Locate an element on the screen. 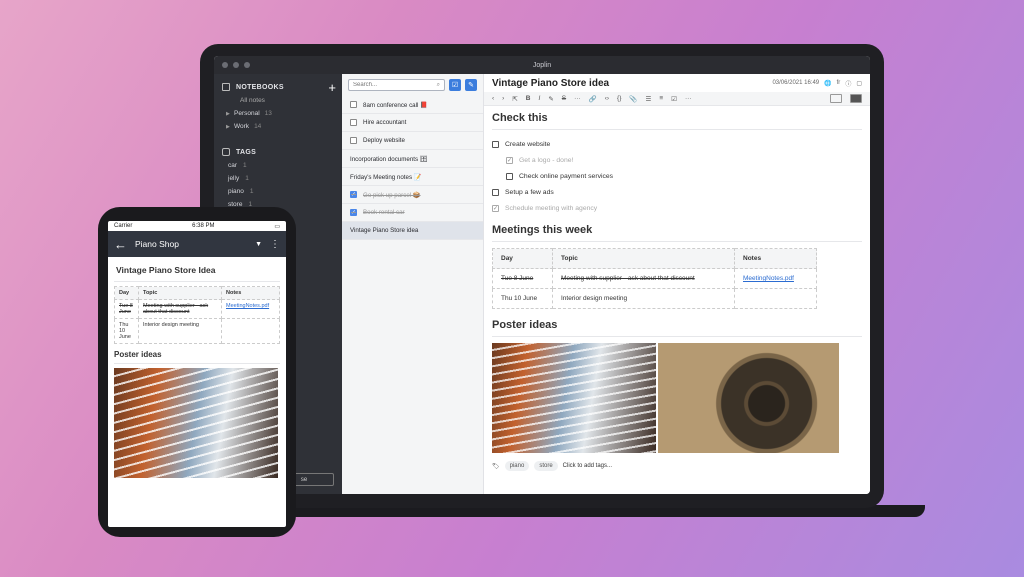 The image size is (1024, 577). strikethrough-icon: S is located at coordinates (564, 98).